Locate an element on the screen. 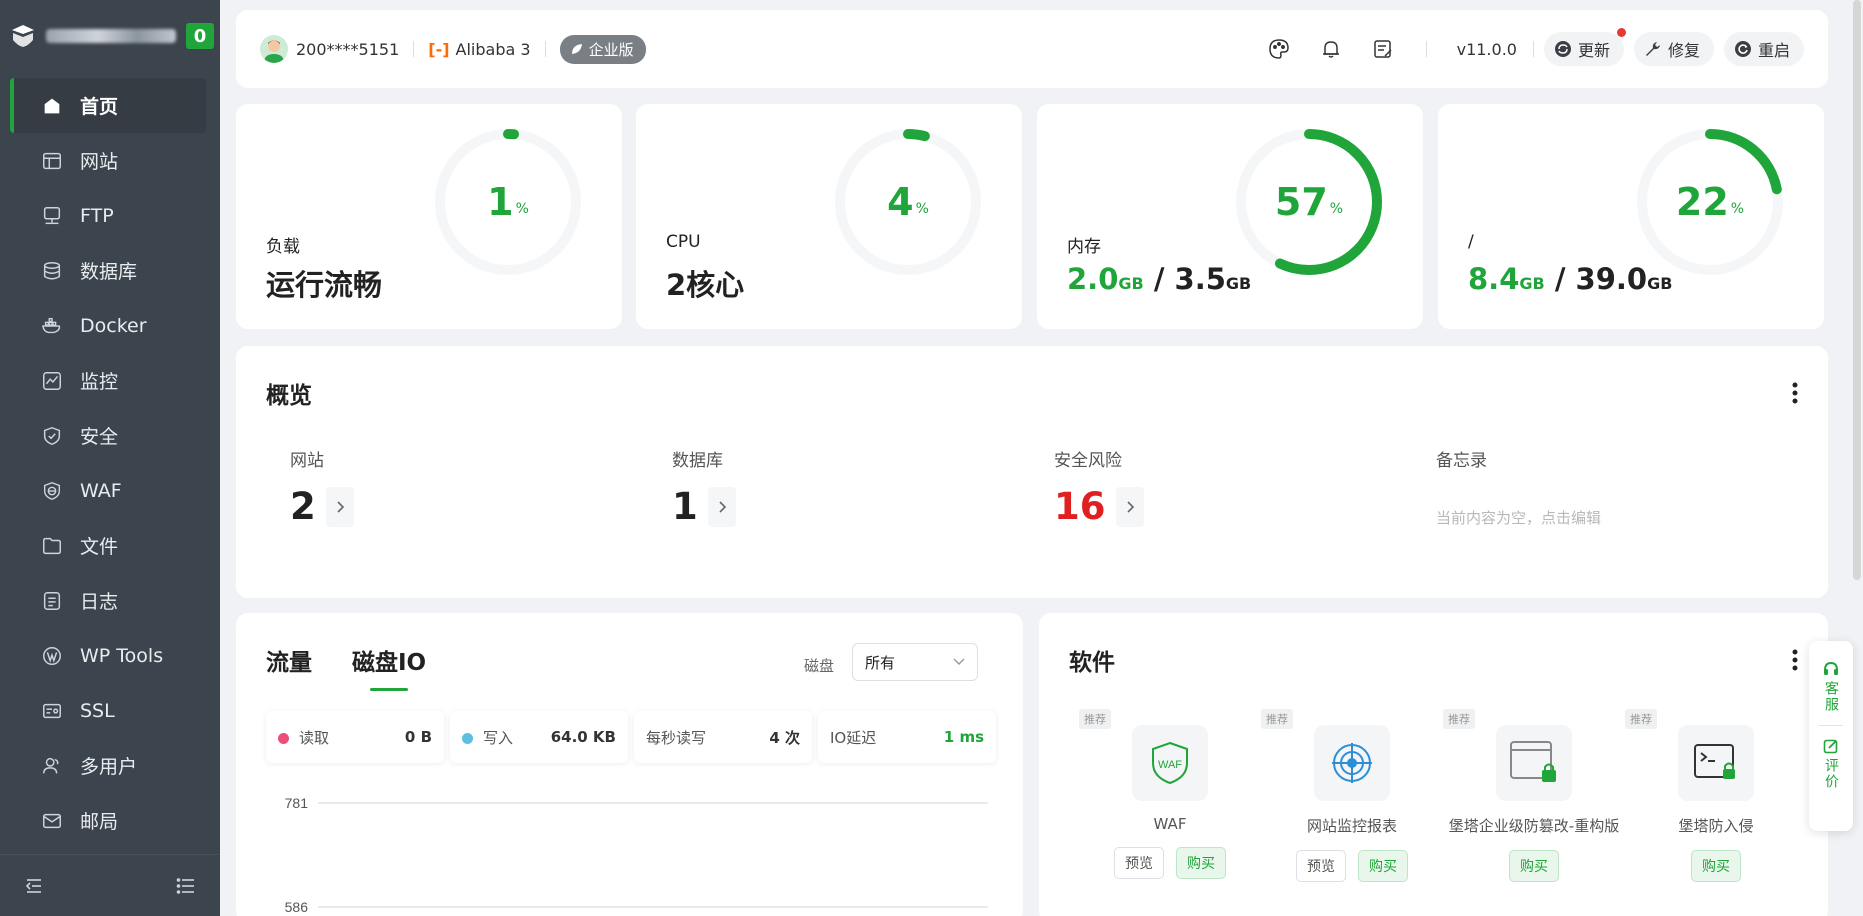 The image size is (1863, 916). tab-disk-io: 磁盘IO is located at coordinates (389, 667).